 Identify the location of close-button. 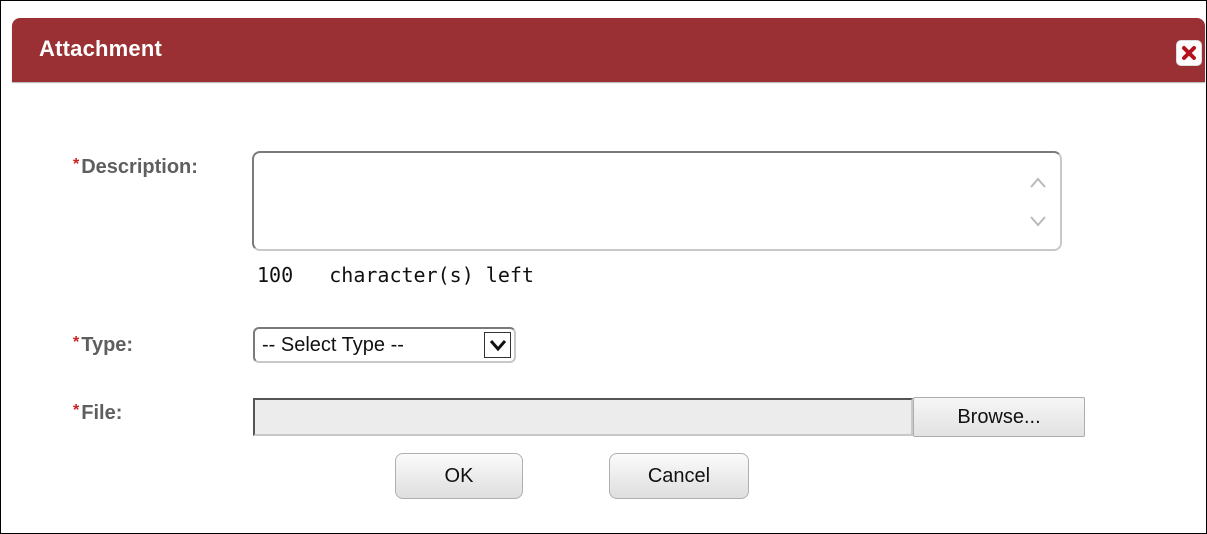
(1189, 53).